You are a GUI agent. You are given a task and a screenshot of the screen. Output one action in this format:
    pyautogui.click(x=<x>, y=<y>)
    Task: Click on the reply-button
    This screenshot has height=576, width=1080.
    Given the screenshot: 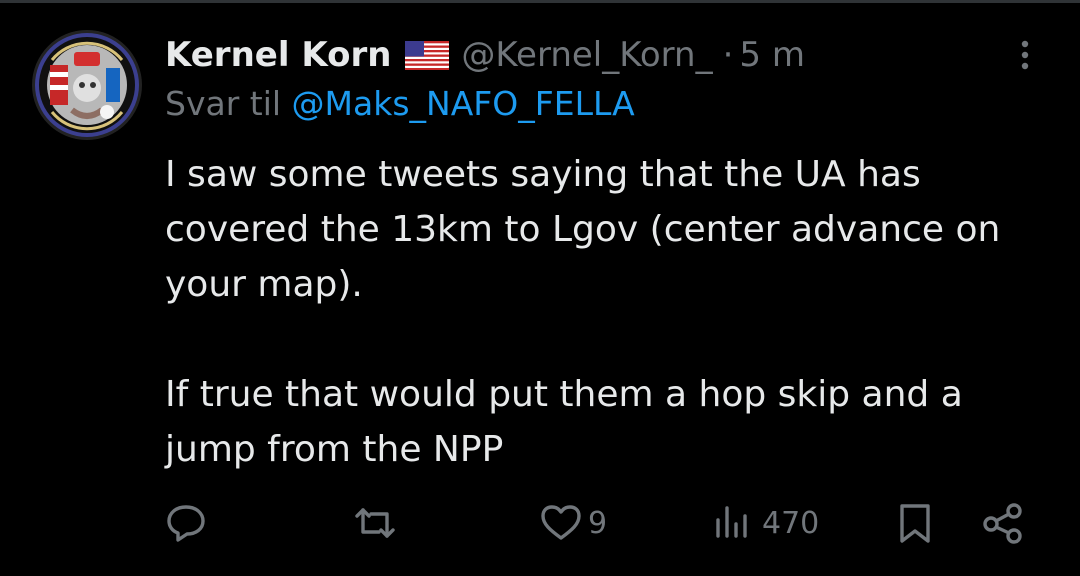 What is the action you would take?
    pyautogui.click(x=186, y=523)
    